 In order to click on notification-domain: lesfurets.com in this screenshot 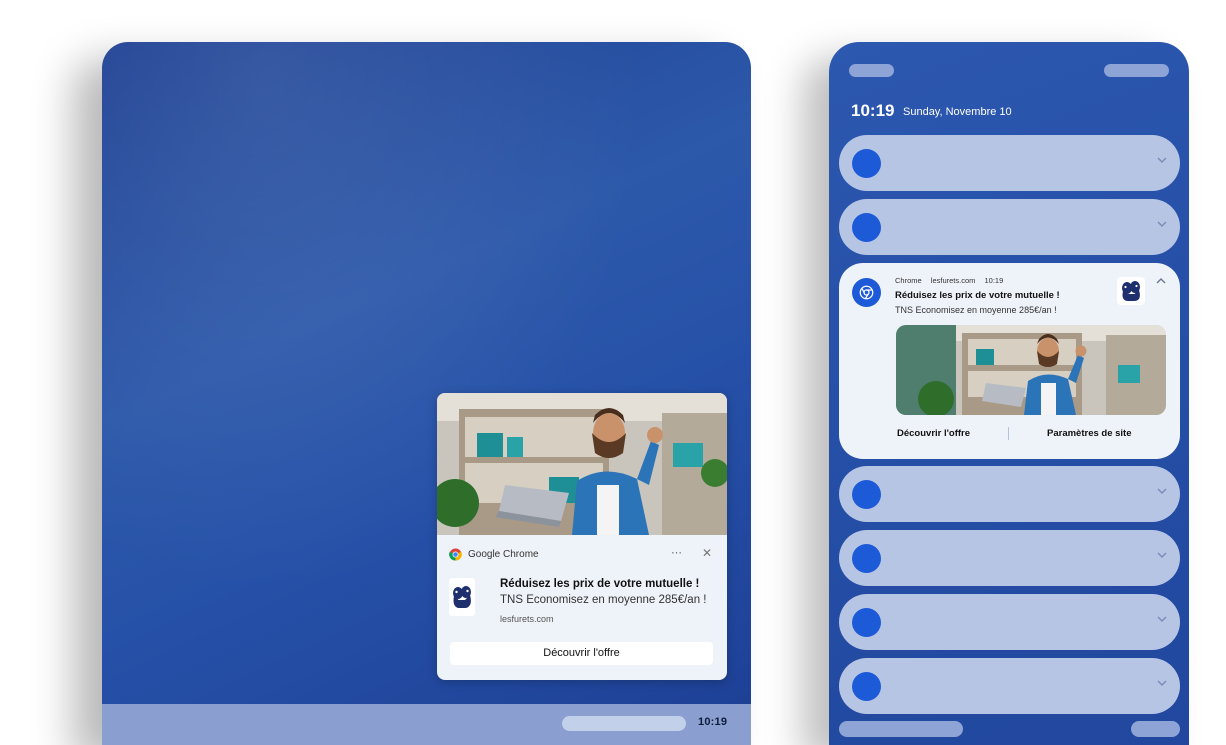, I will do `click(953, 280)`.